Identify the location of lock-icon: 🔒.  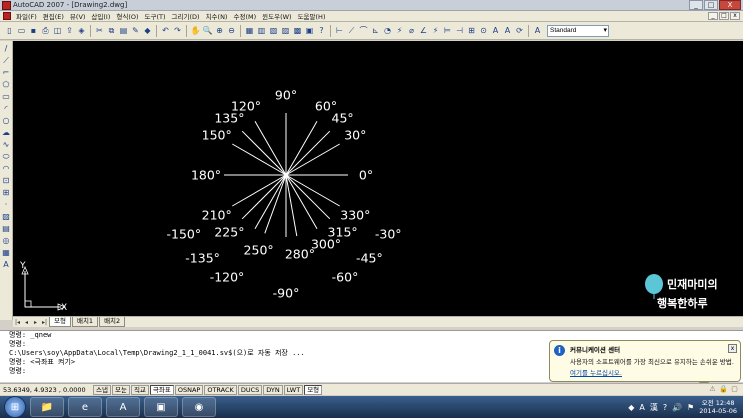
(723, 389).